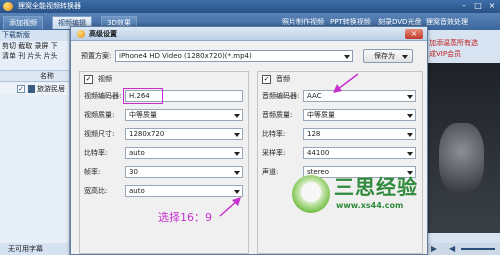  I want to click on video-framerate-label: 帧率:, so click(92, 172).